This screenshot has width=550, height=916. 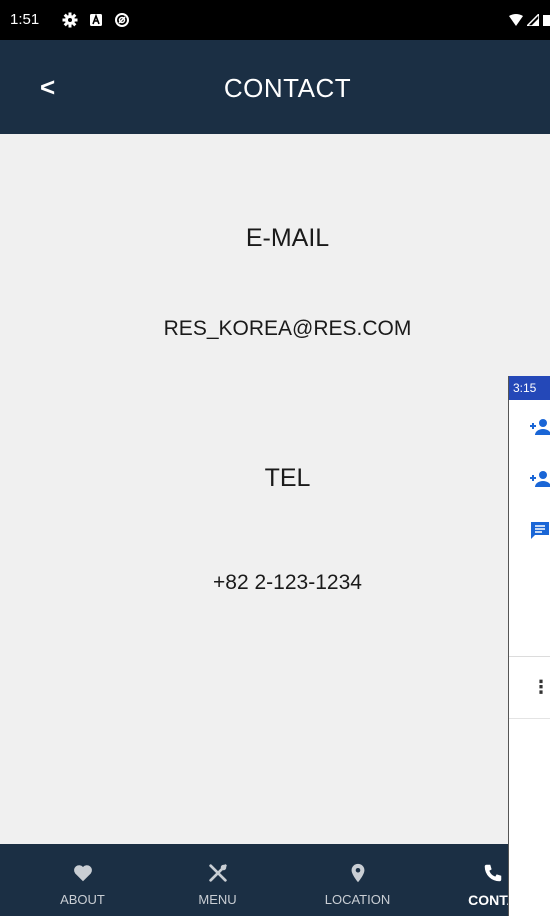 What do you see at coordinates (70, 20) in the screenshot?
I see `settings-gear-icon` at bounding box center [70, 20].